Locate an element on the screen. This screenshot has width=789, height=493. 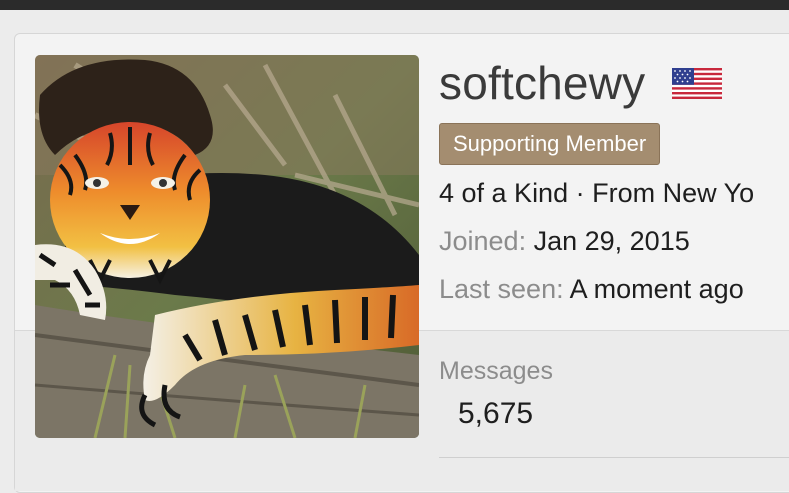
messages-label: Messages is located at coordinates (496, 371).